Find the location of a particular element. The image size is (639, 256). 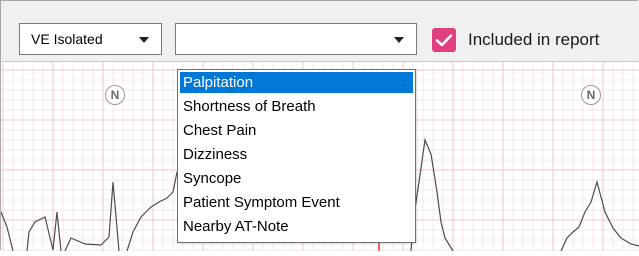

option-syncope: Syncope is located at coordinates (296, 178).